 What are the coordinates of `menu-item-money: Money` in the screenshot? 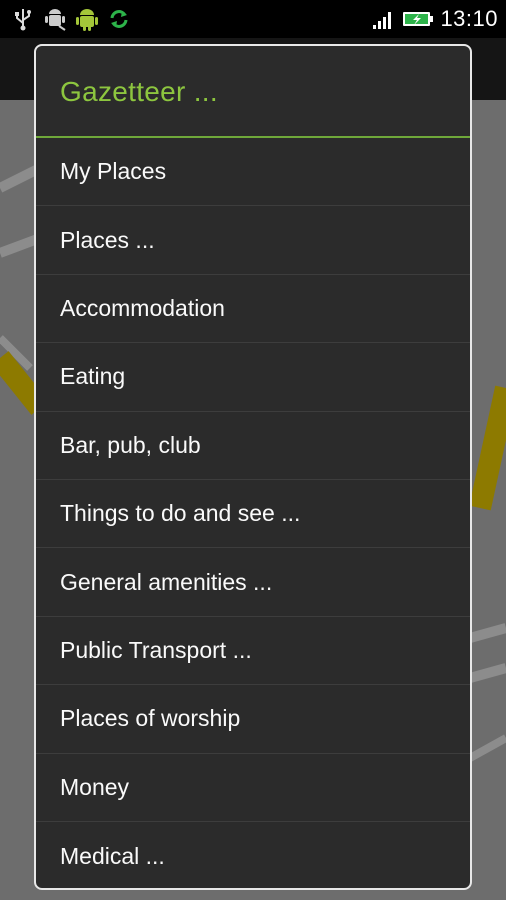 It's located at (253, 788).